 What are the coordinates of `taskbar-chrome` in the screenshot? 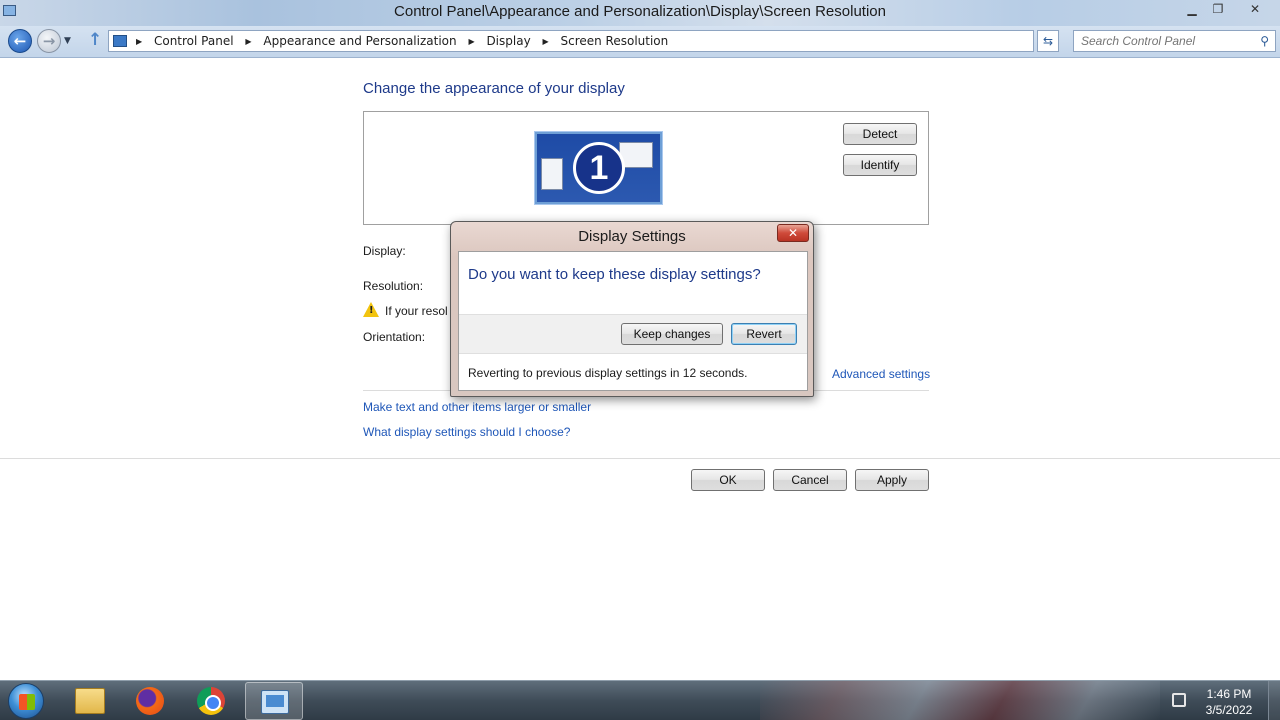 It's located at (212, 701).